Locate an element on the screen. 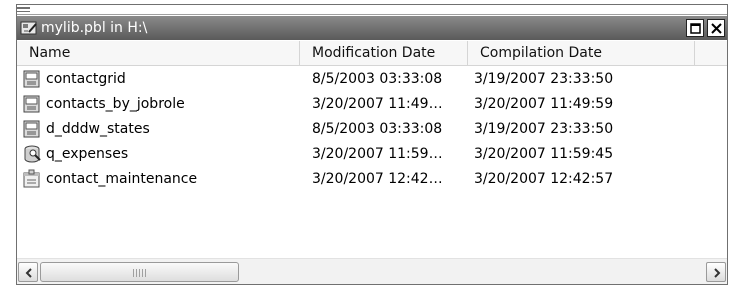 This screenshot has width=734, height=290. column-header-modification-date: Modification Date is located at coordinates (384, 53).